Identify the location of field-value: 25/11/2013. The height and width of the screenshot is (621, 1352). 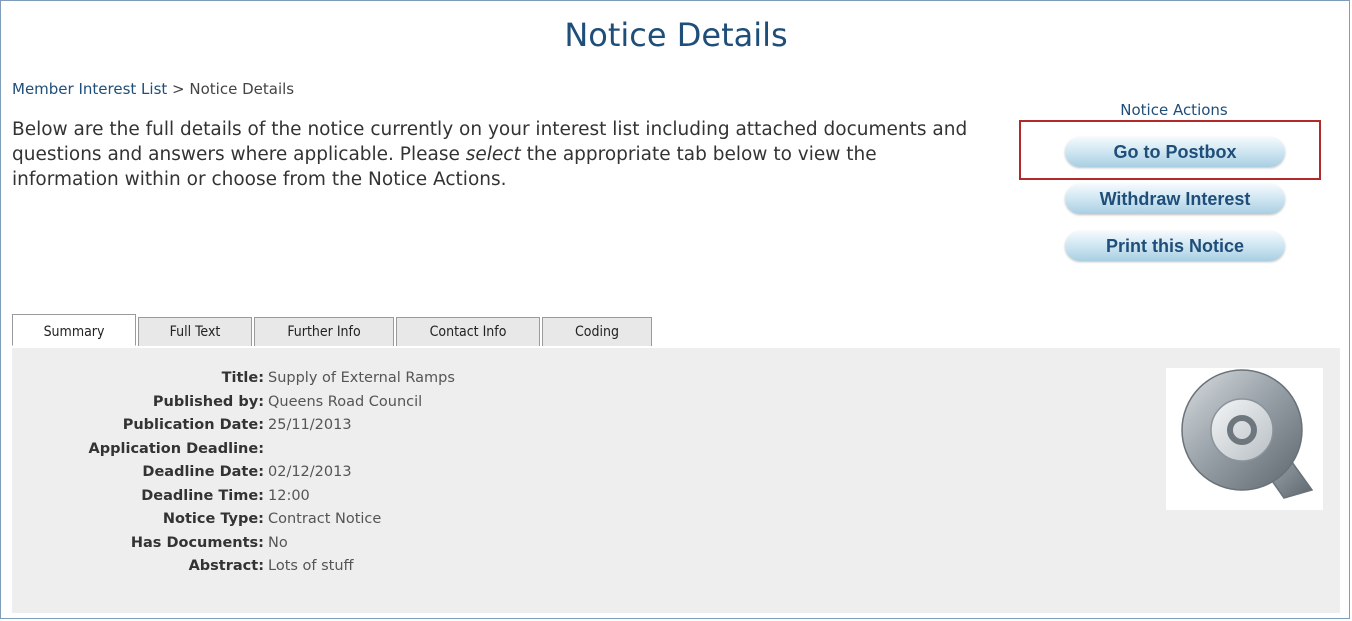
(310, 425).